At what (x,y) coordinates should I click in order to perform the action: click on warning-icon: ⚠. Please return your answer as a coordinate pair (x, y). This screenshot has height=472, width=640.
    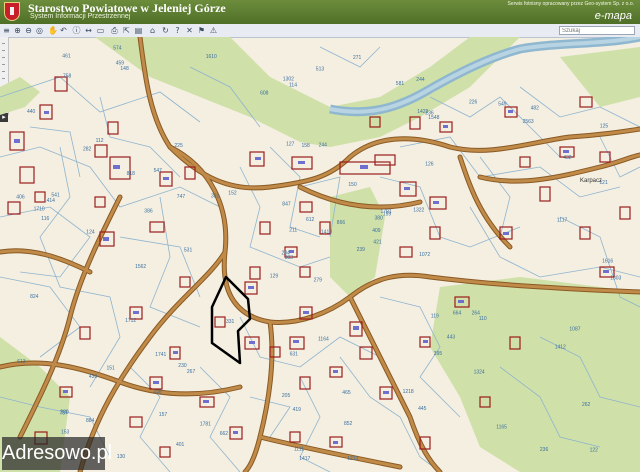
    Looking at the image, I should click on (213, 30).